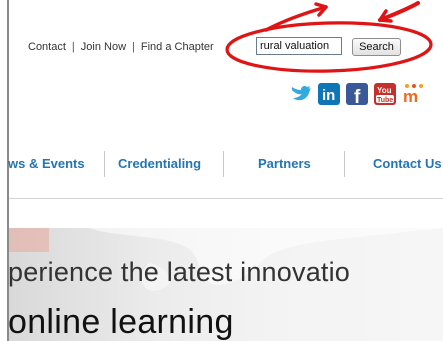  What do you see at coordinates (29, 240) in the screenshot?
I see `hero-accent-block` at bounding box center [29, 240].